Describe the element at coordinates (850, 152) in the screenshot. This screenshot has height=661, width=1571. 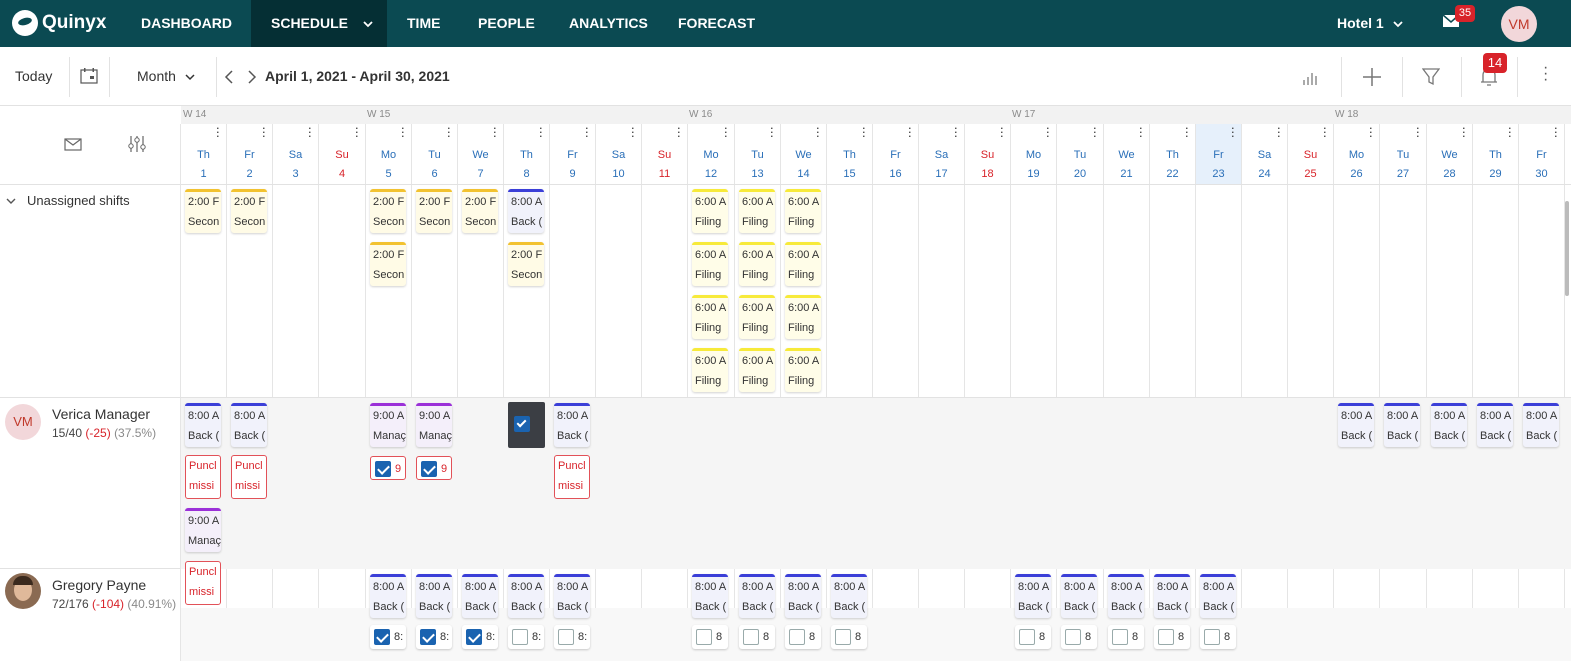
I see `day-header: · · · Th 15` at that location.